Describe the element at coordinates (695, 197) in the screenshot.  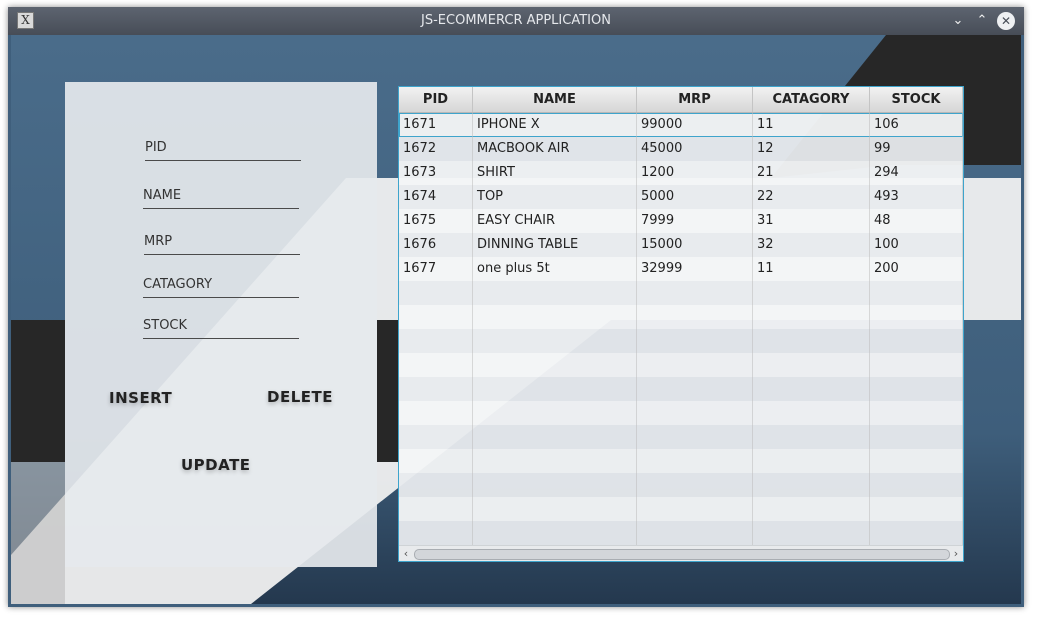
I see `cell-mrp: 5000` at that location.